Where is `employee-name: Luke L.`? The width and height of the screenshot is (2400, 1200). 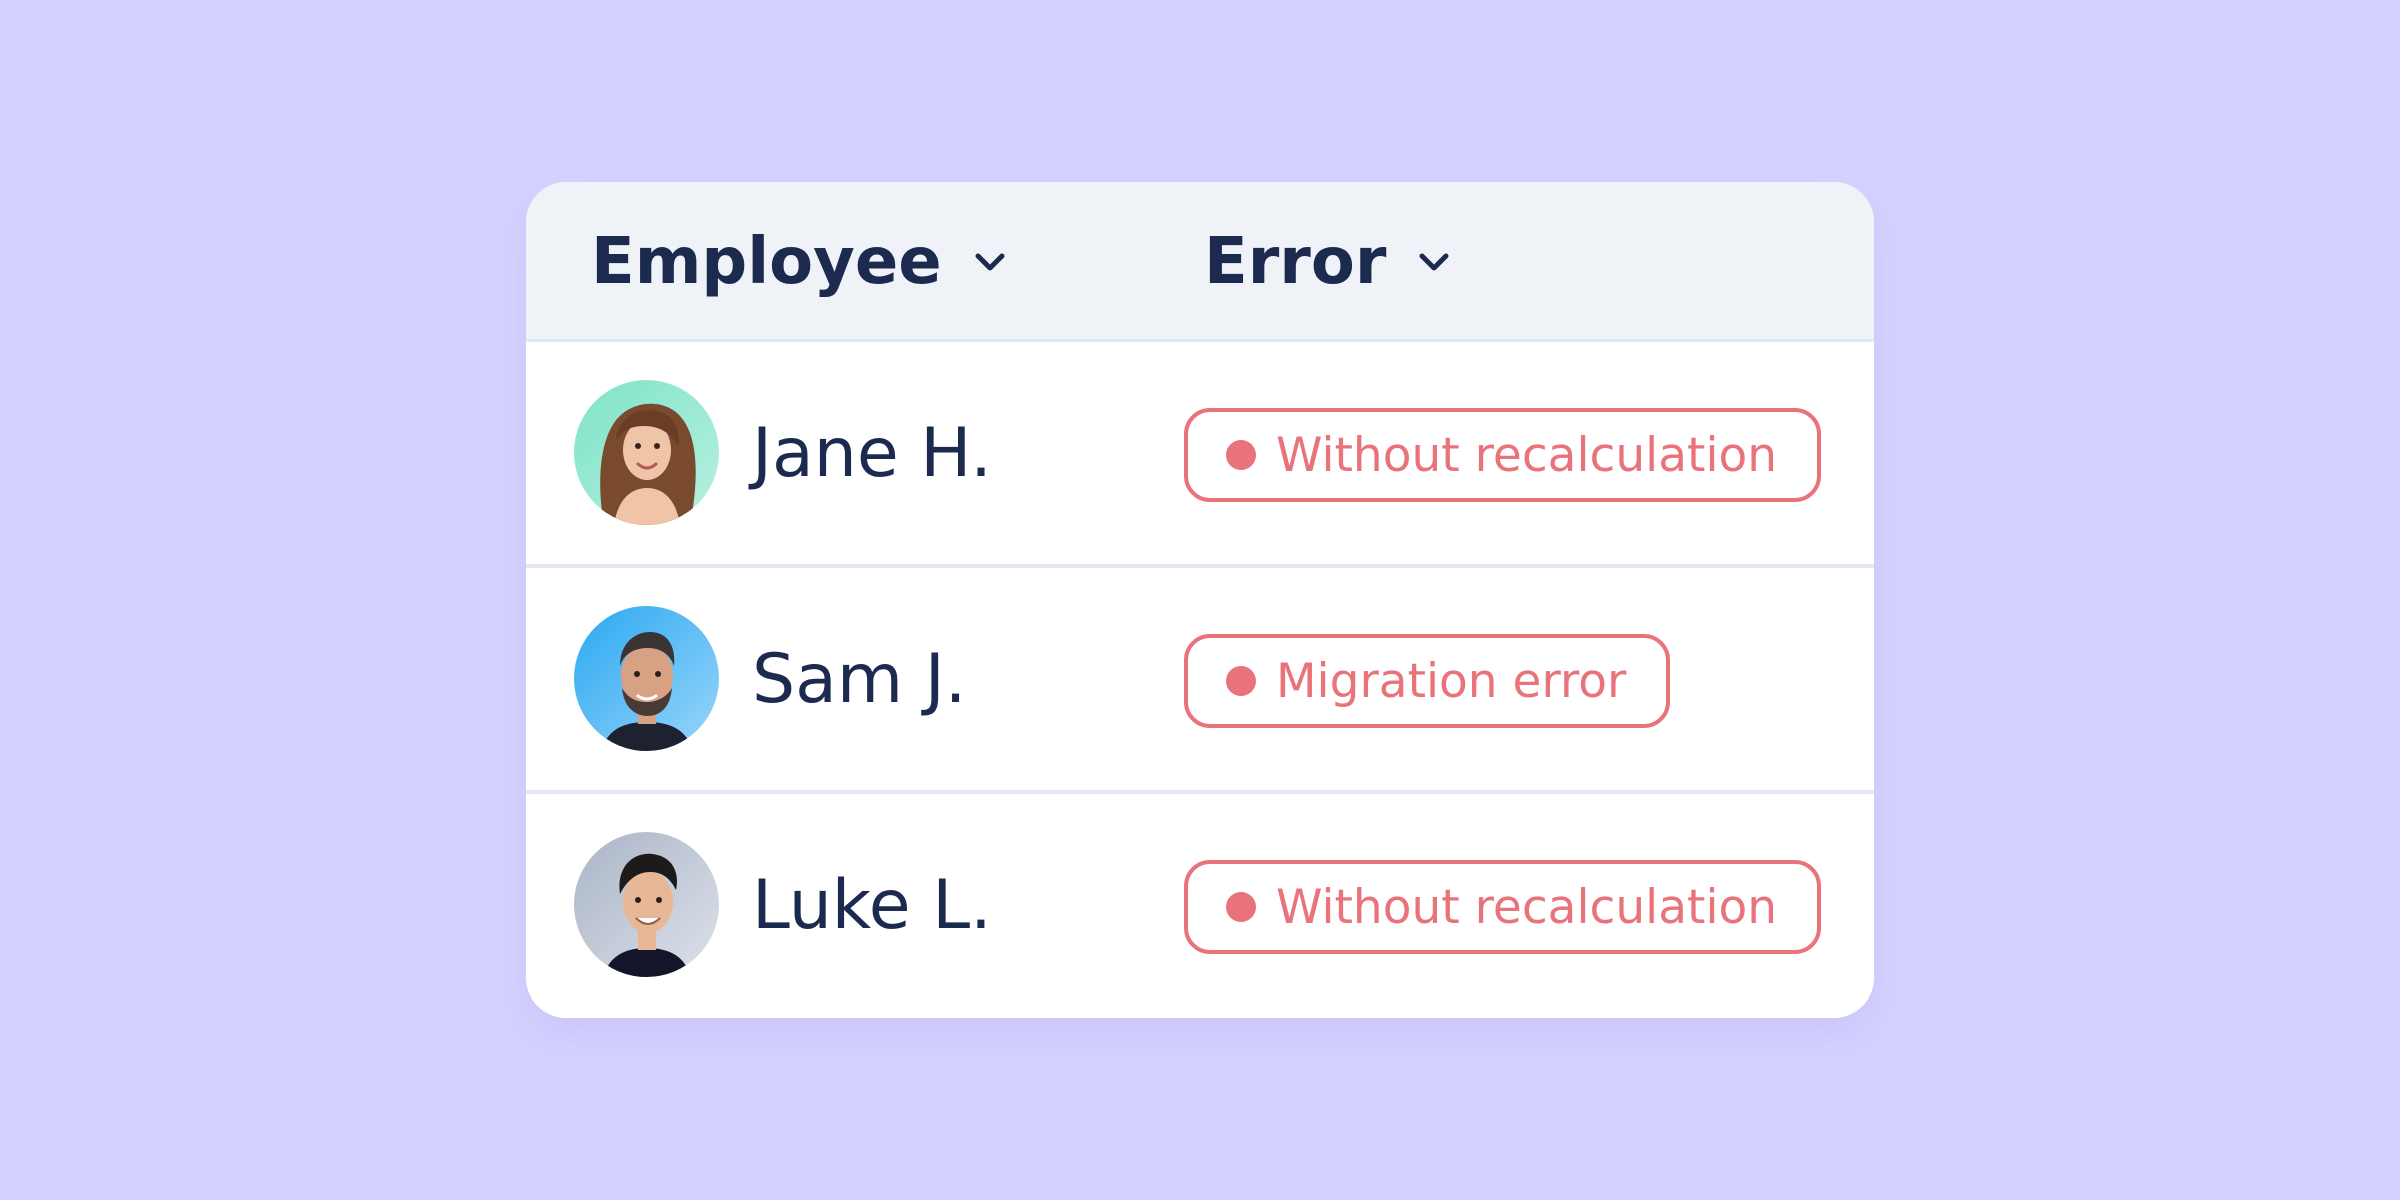
employee-name: Luke L. is located at coordinates (872, 905).